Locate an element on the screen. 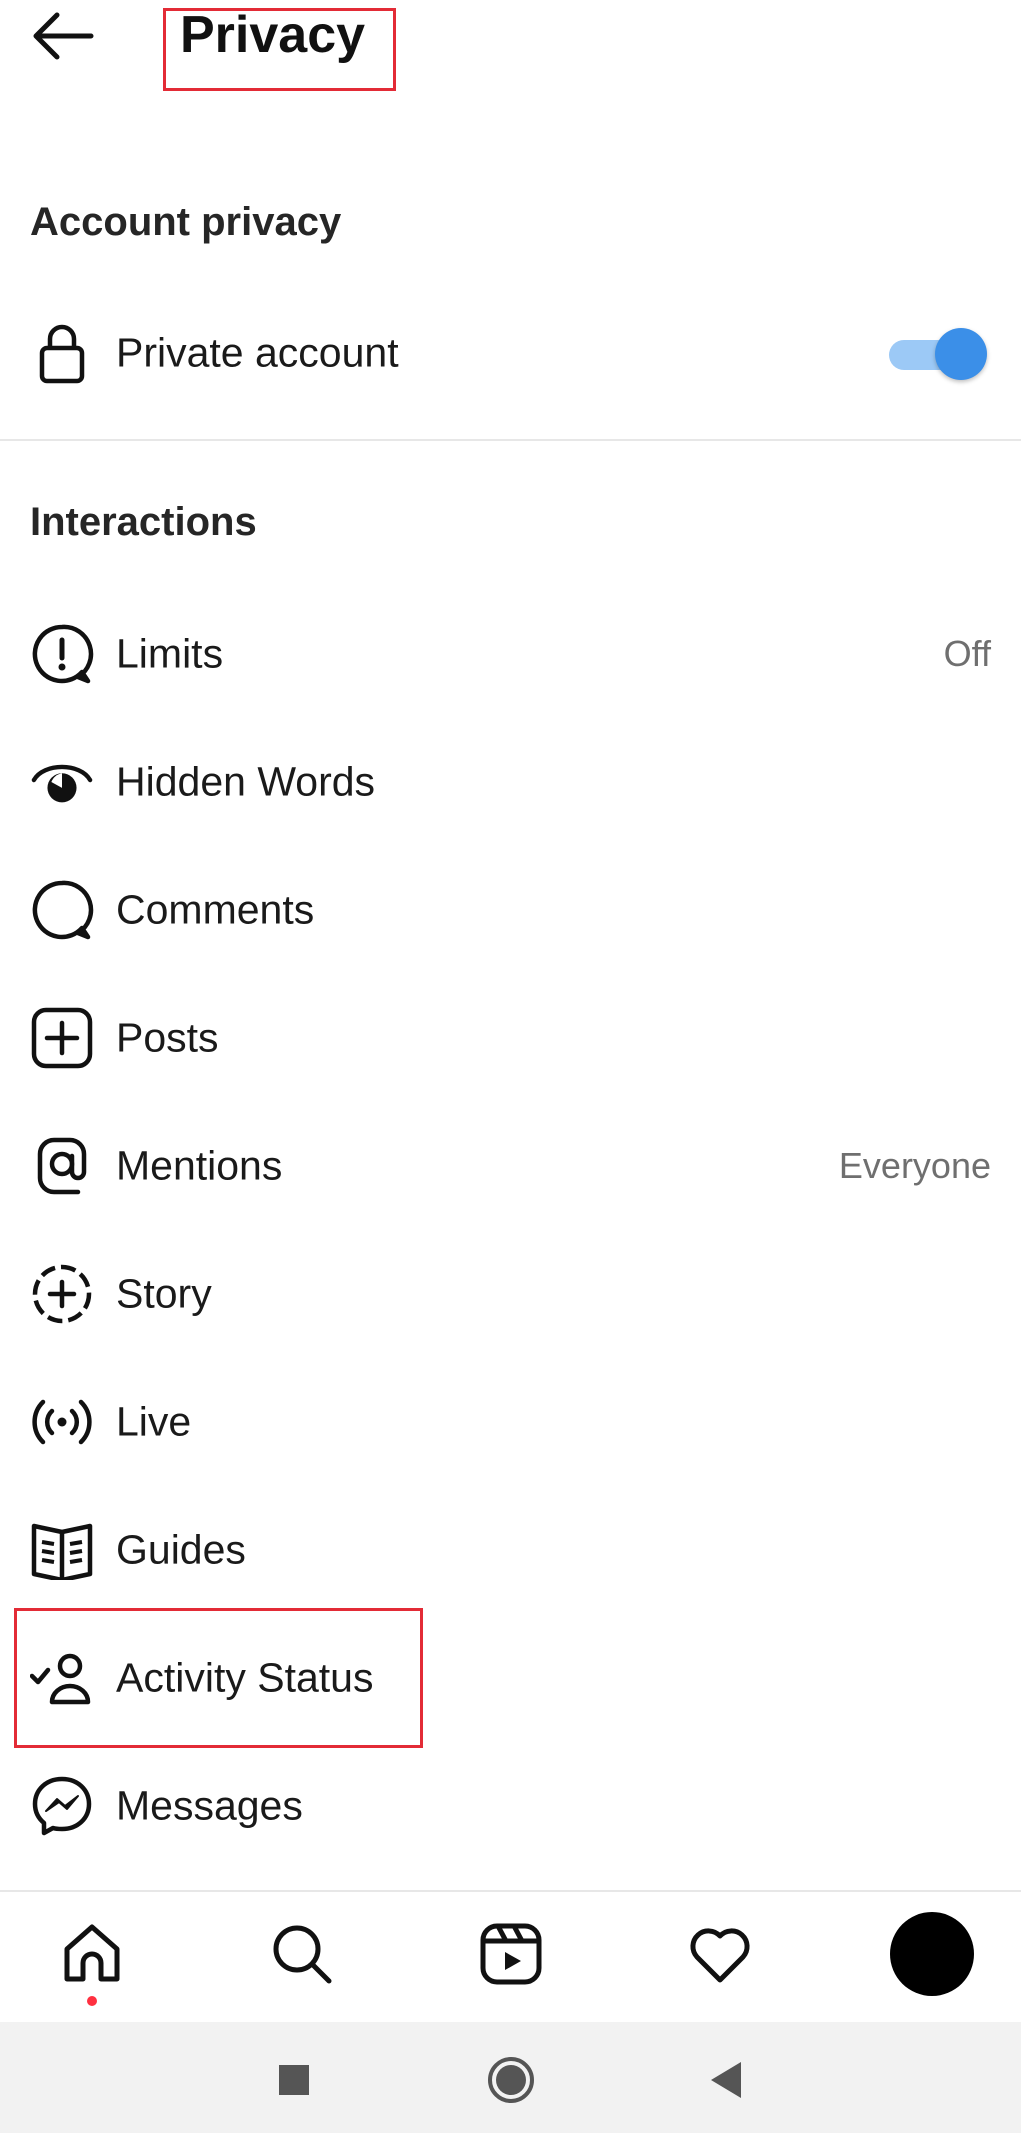  home-circle-icon is located at coordinates (511, 2080).